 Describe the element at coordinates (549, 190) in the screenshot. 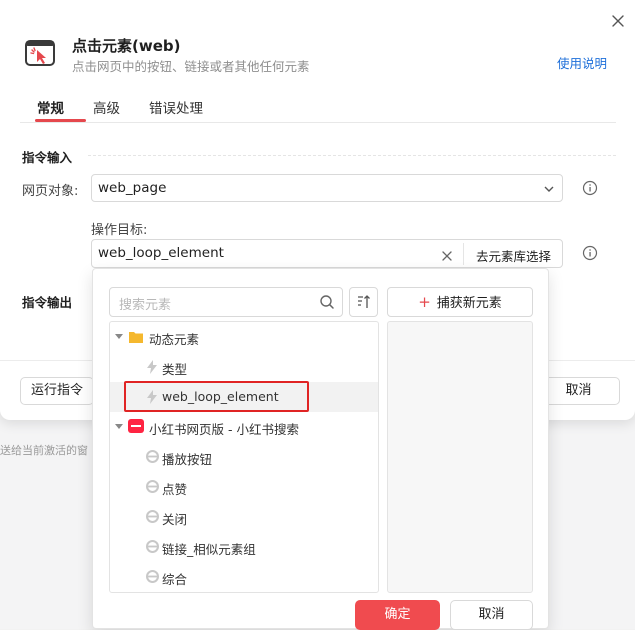

I see `chevron-down-icon` at that location.